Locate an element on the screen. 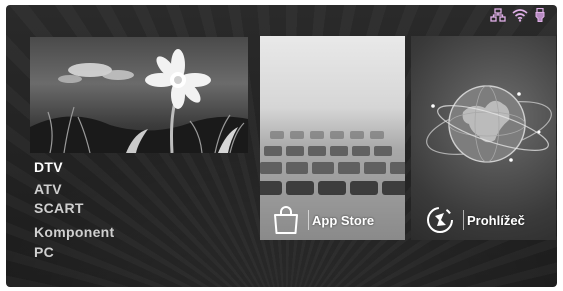  browser-bar: Prohlížeč is located at coordinates (483, 220).